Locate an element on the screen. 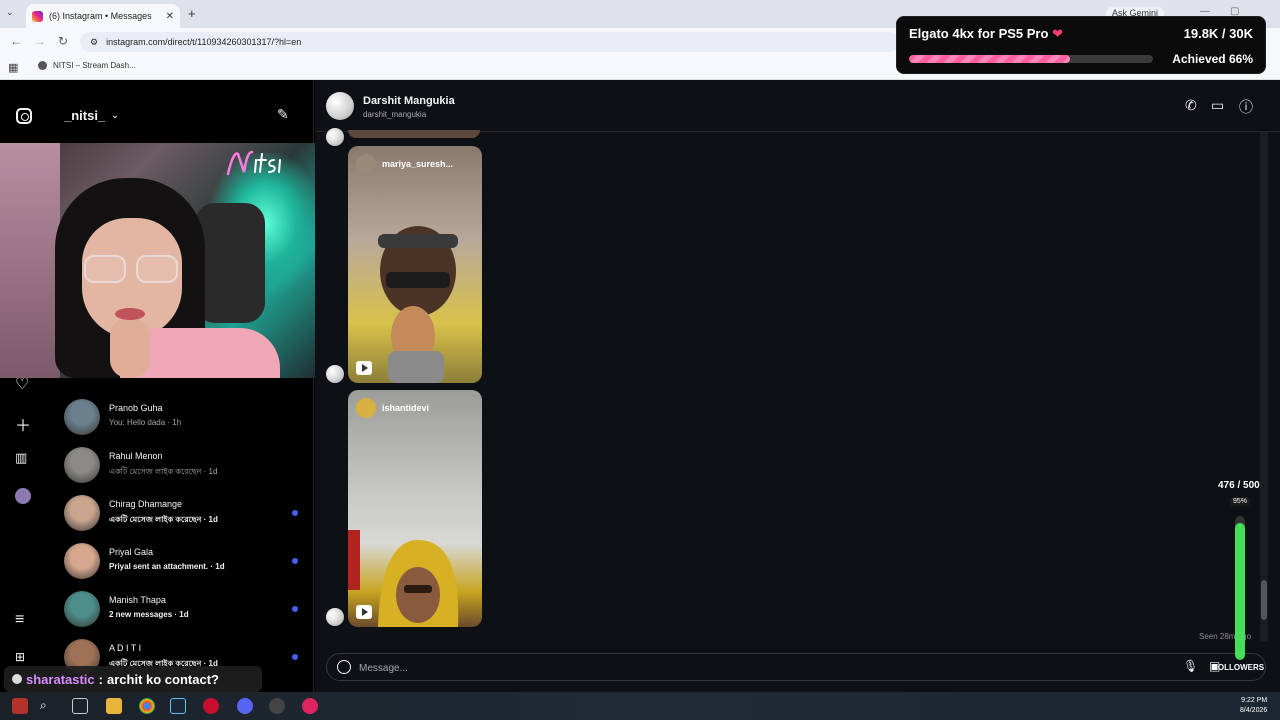 This screenshot has width=1280, height=720. reel-header: ishantidevi is located at coordinates (392, 408).